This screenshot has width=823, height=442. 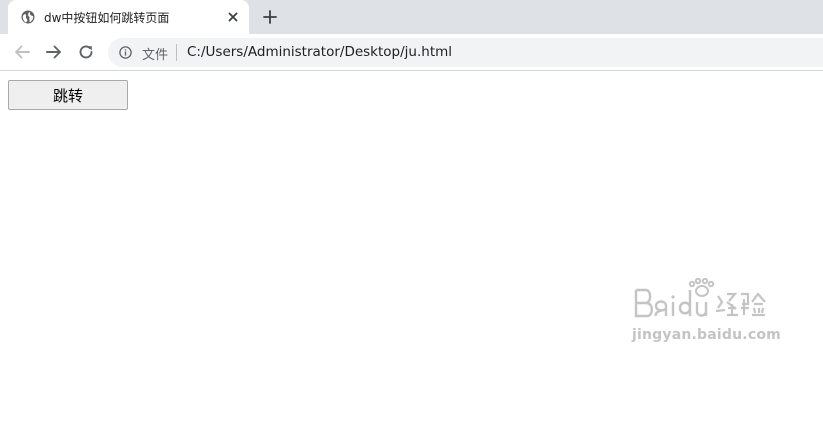 I want to click on tab-strip: dw中按钮如何跳转页面, so click(x=411, y=17).